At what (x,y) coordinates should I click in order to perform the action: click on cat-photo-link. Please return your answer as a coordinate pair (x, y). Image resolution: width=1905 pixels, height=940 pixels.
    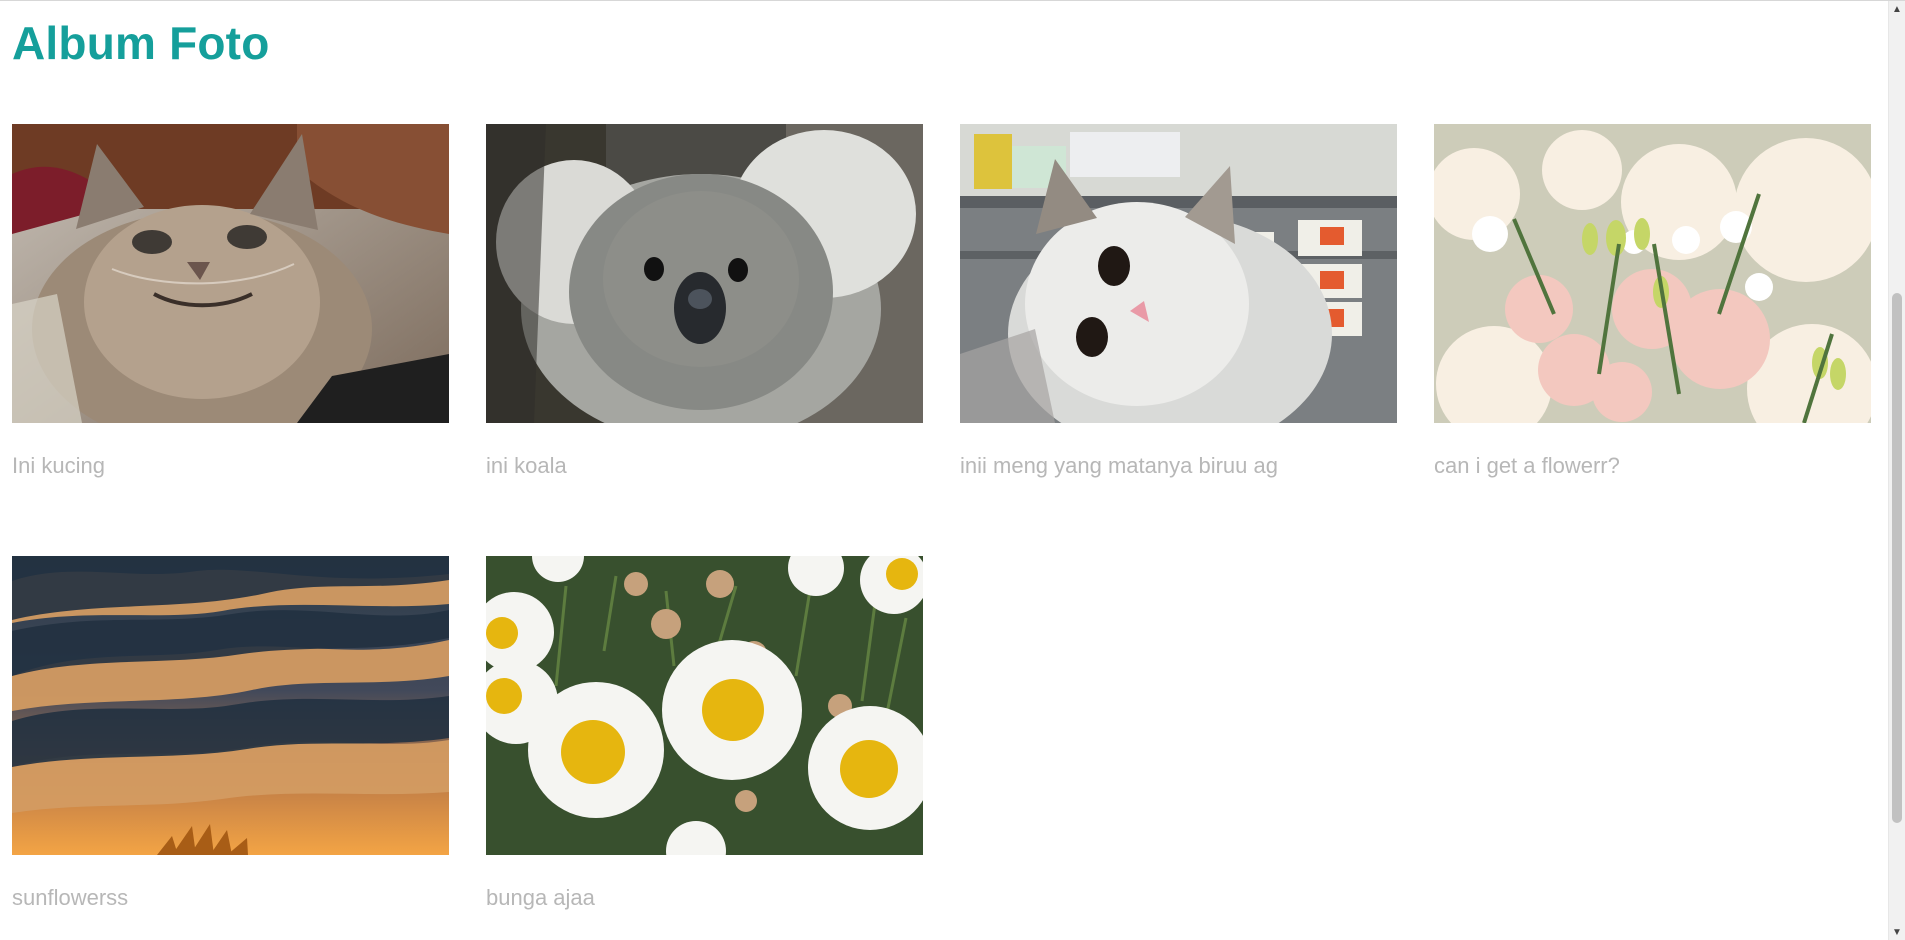
    Looking at the image, I should click on (230, 273).